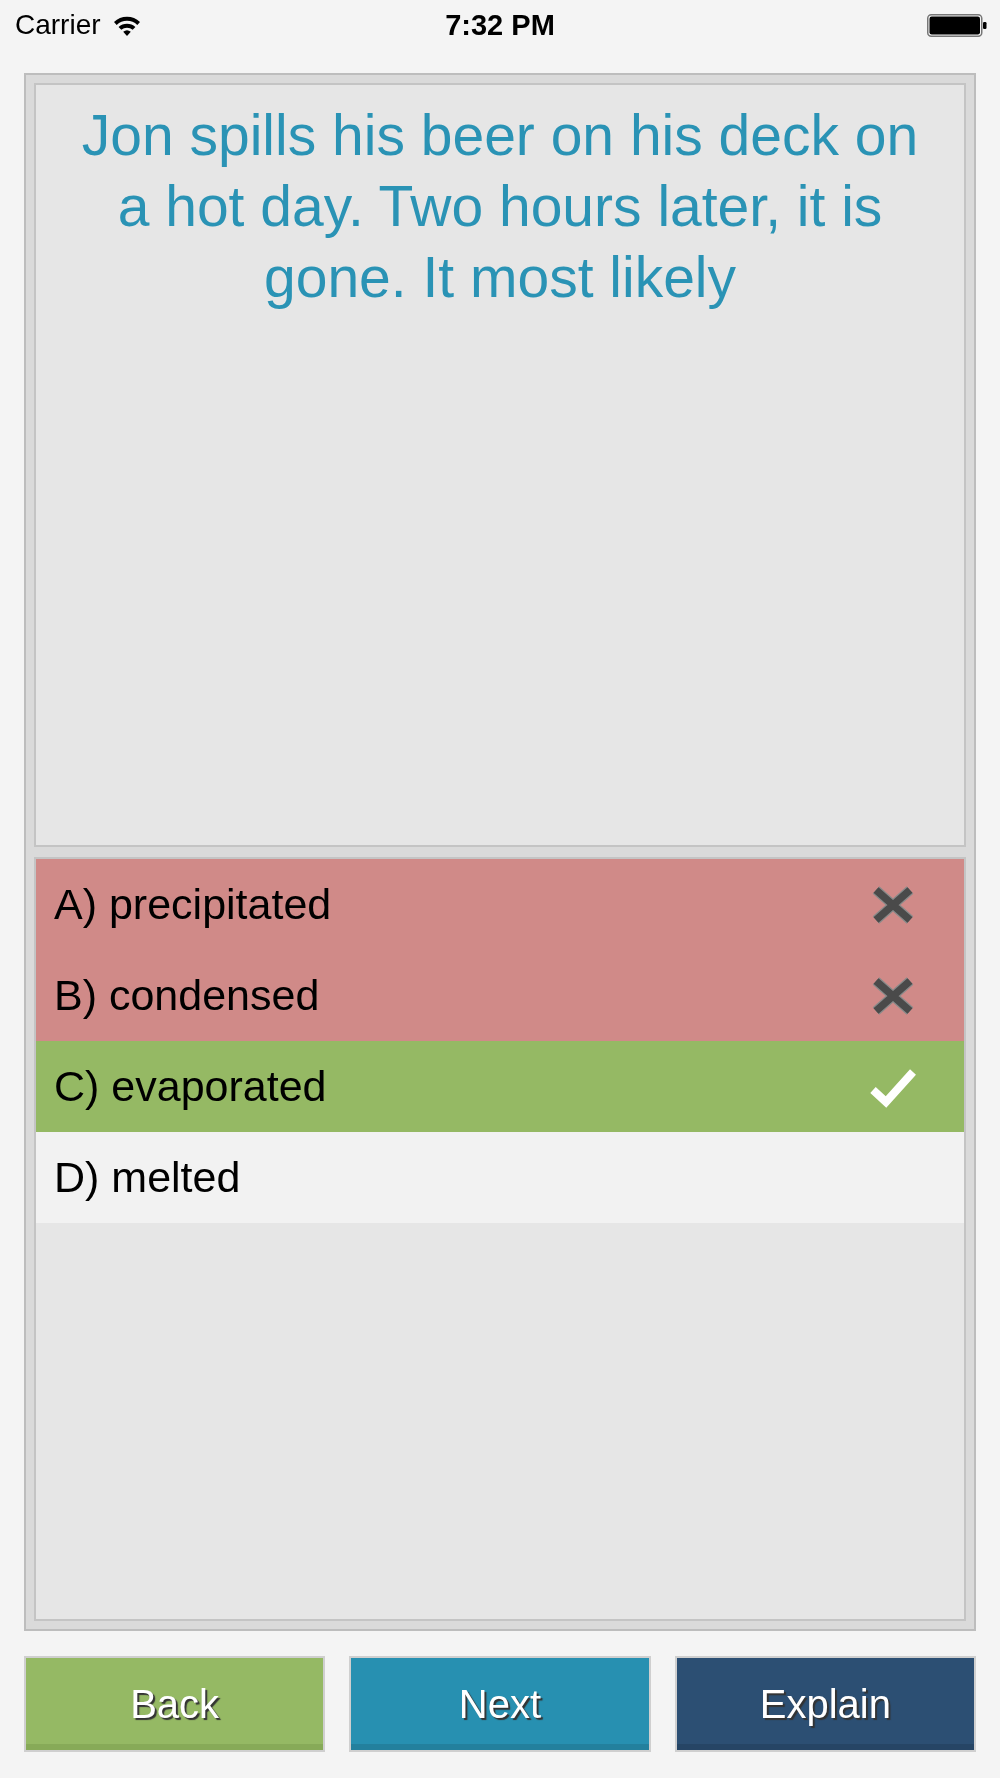 The width and height of the screenshot is (1000, 1778). What do you see at coordinates (500, 1086) in the screenshot?
I see `answer-option: C) evaporated` at bounding box center [500, 1086].